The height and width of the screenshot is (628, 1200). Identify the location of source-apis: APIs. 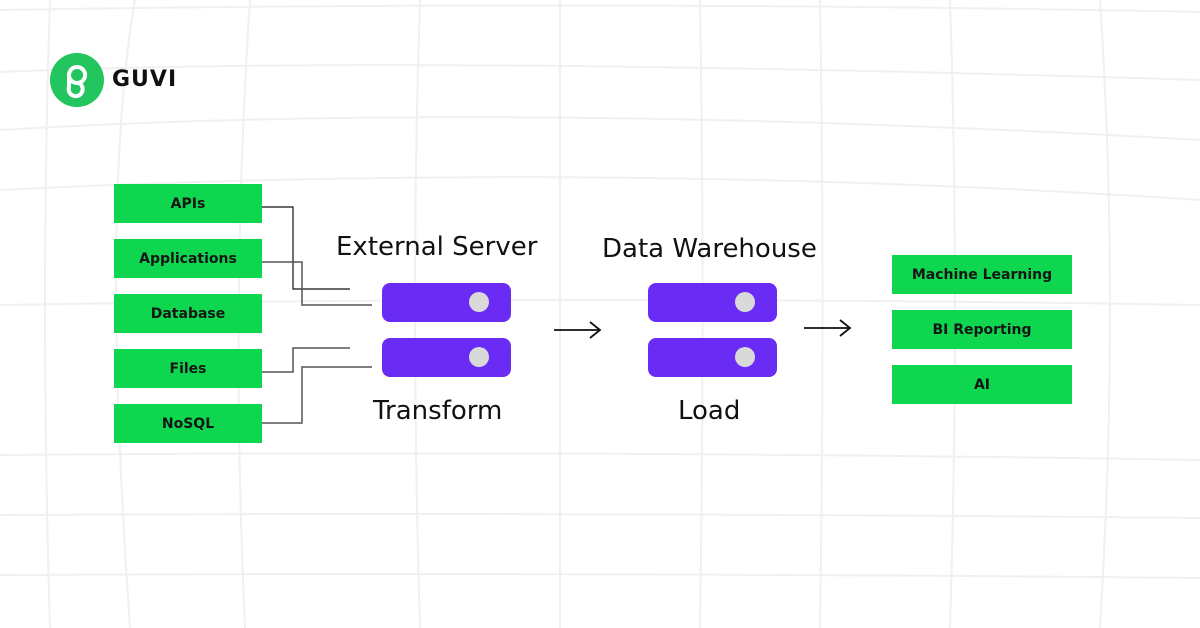
(188, 203).